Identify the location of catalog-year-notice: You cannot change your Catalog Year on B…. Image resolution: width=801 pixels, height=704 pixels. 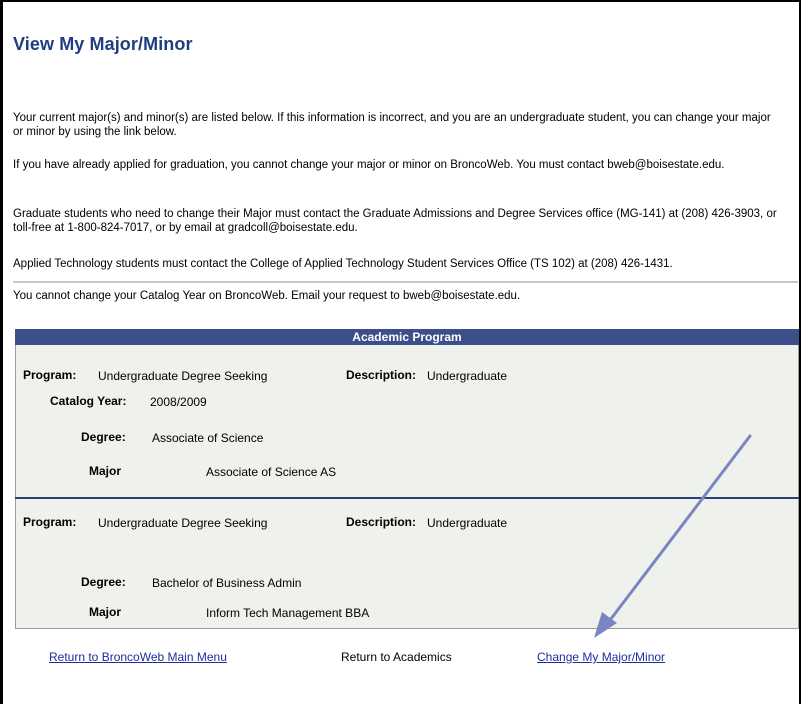
(267, 296).